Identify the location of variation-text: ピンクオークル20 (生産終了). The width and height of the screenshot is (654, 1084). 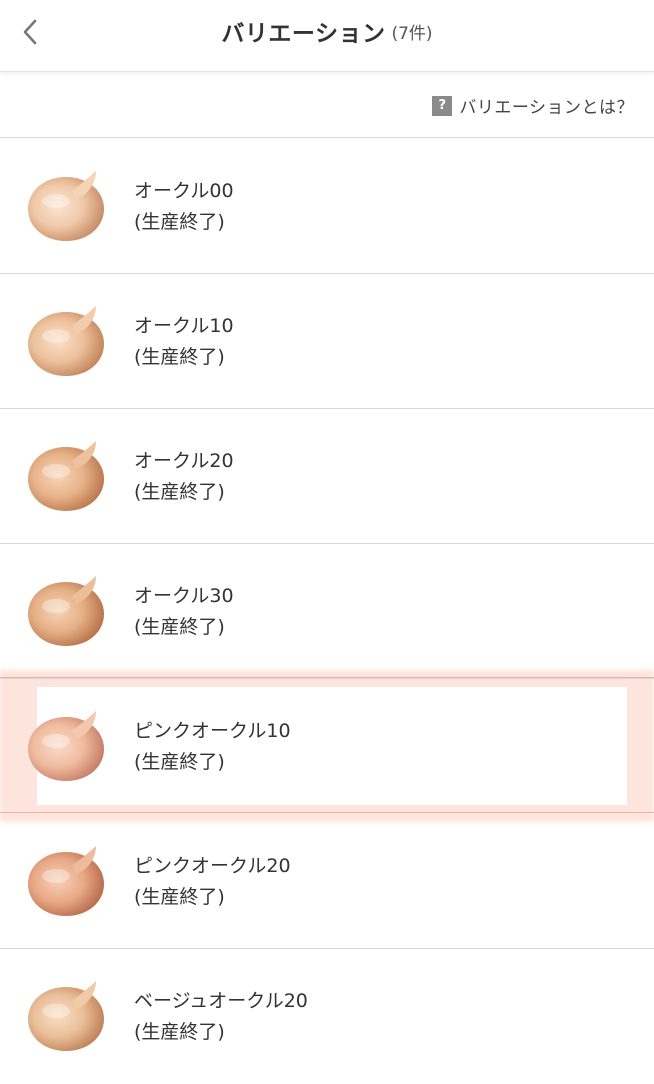
(212, 882).